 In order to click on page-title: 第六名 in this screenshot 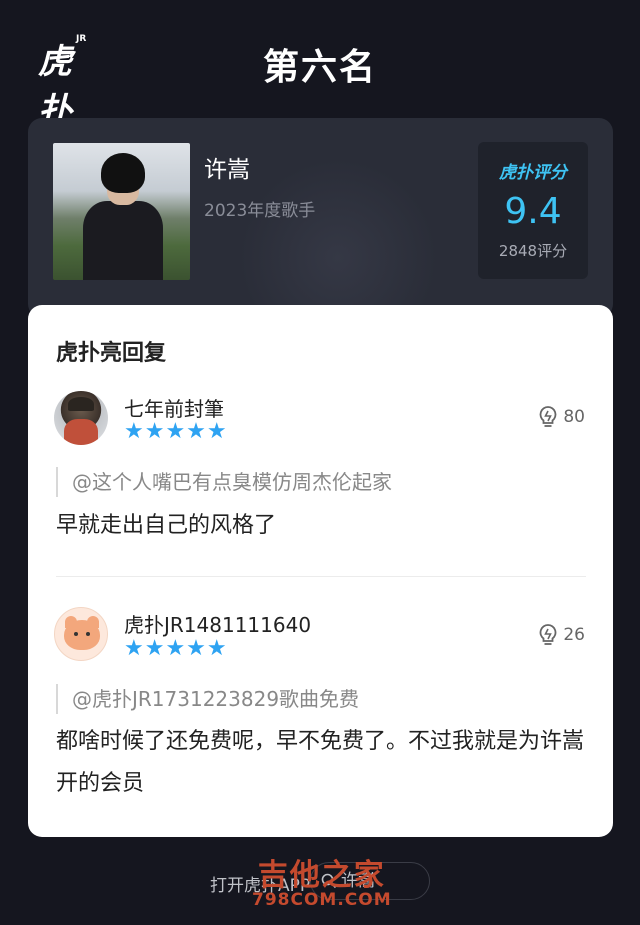, I will do `click(319, 67)`.